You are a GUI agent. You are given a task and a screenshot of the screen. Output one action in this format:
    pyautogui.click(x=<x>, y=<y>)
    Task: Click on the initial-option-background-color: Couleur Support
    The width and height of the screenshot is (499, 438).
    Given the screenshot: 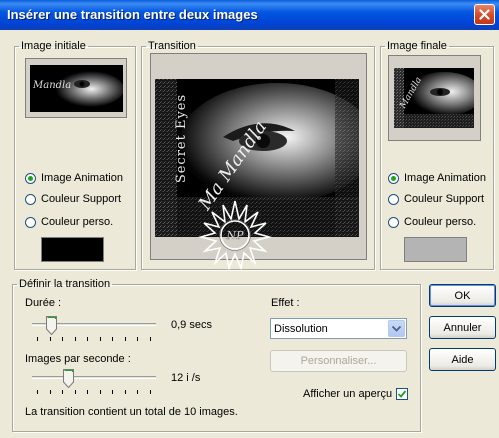 What is the action you would take?
    pyautogui.click(x=73, y=199)
    